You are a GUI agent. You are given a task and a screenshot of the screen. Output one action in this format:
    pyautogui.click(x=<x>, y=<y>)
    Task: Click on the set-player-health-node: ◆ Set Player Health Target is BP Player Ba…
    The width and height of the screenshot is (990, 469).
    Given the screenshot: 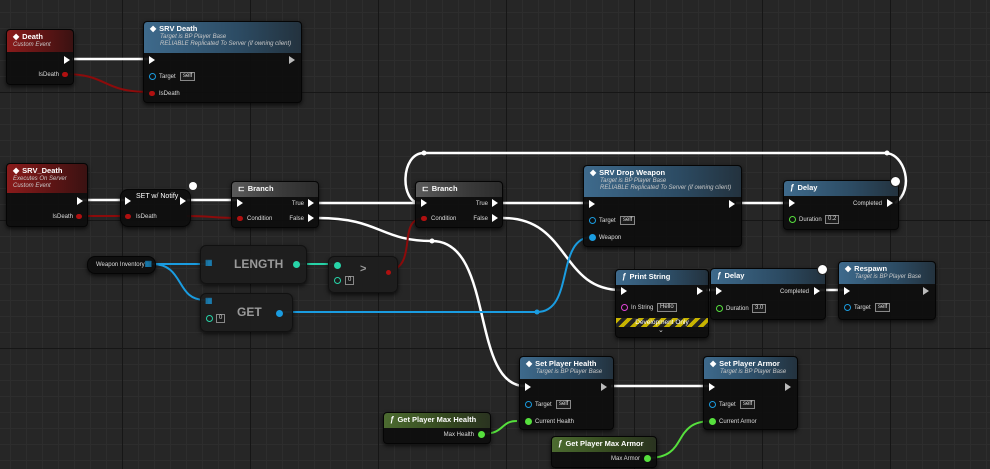 What is the action you would take?
    pyautogui.click(x=566, y=393)
    